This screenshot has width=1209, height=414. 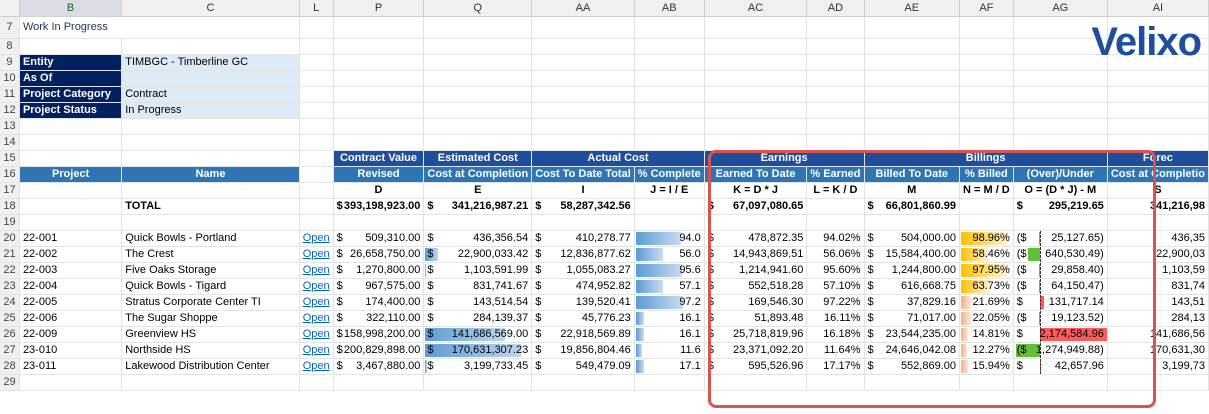 I want to click on ctd-cell: $410,278.77, so click(x=583, y=238).